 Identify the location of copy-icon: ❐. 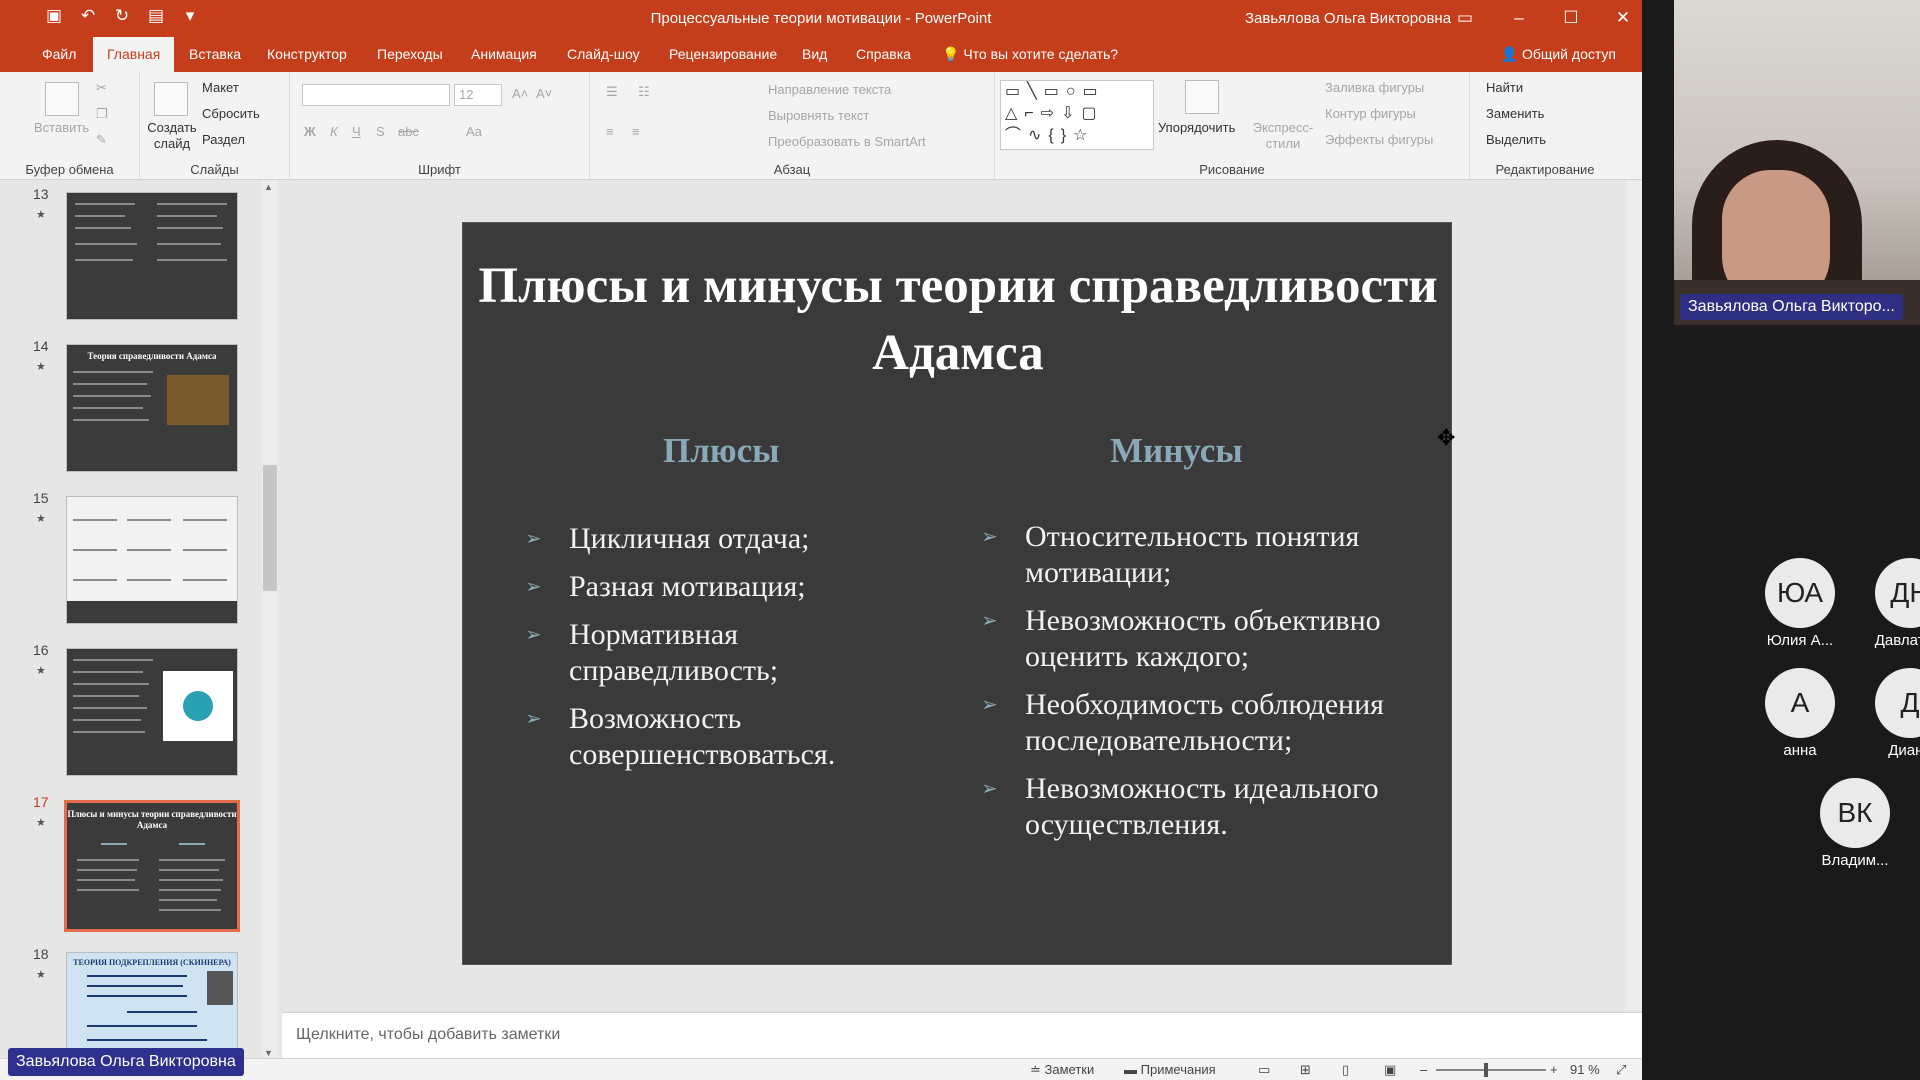
(102, 114).